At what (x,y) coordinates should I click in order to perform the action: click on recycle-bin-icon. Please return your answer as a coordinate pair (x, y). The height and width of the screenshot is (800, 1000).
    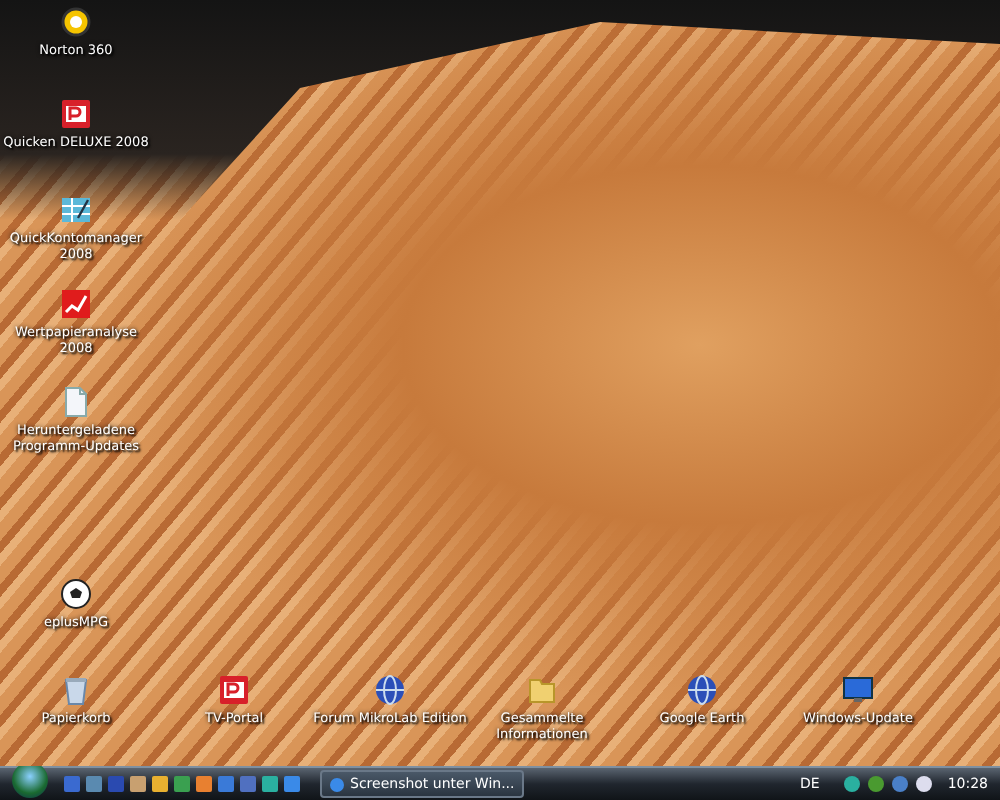
    Looking at the image, I should click on (76, 690).